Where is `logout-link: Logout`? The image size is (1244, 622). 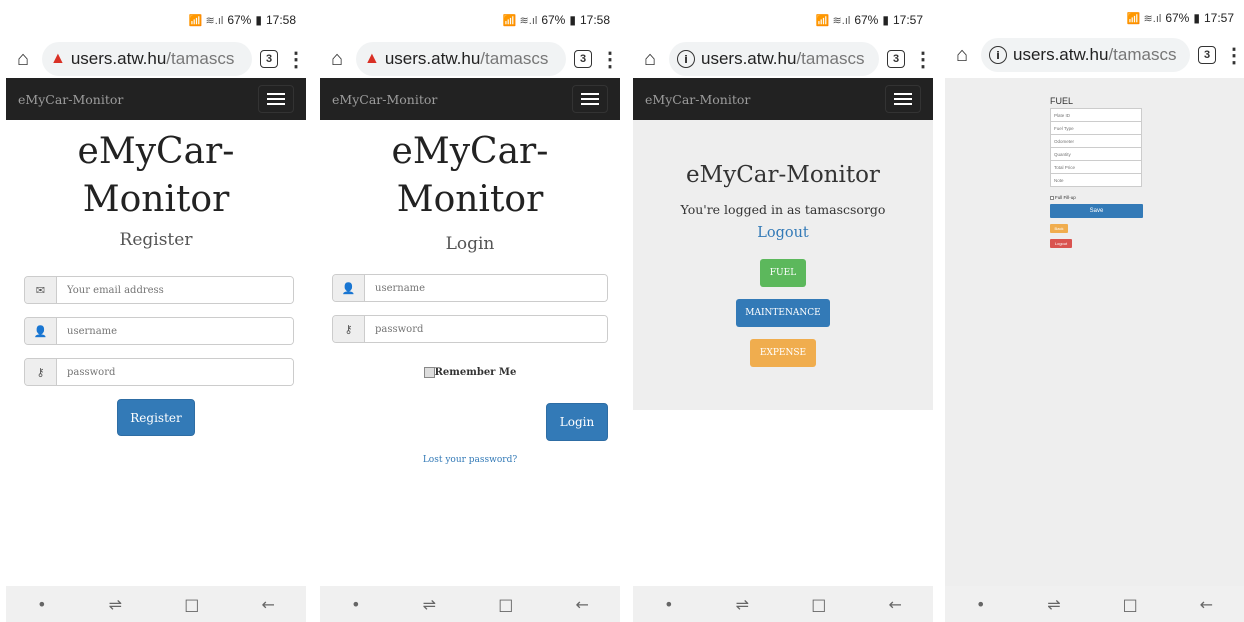 logout-link: Logout is located at coordinates (783, 233).